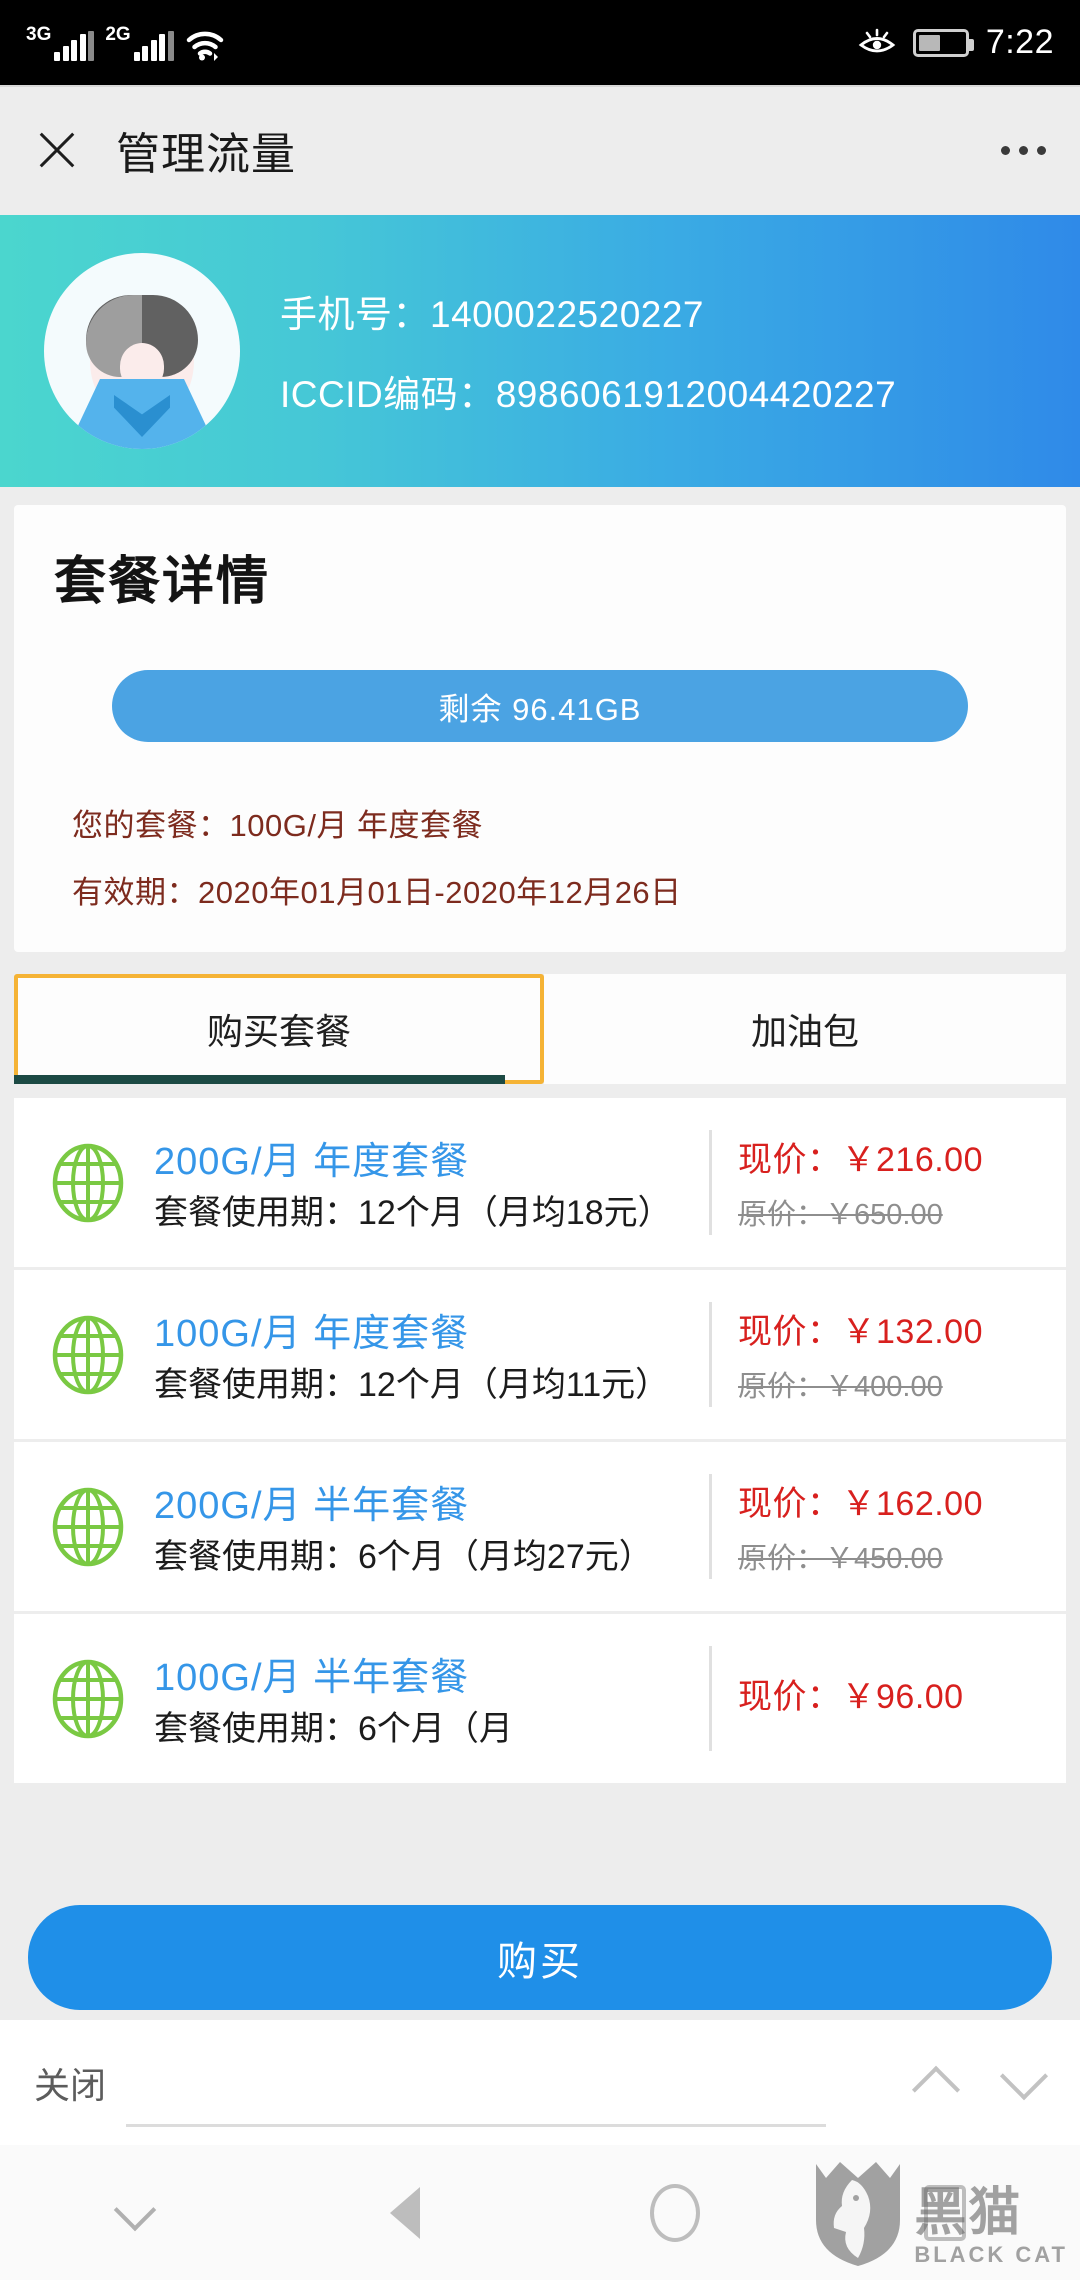  I want to click on hide-keyboard-button, so click(135, 2213).